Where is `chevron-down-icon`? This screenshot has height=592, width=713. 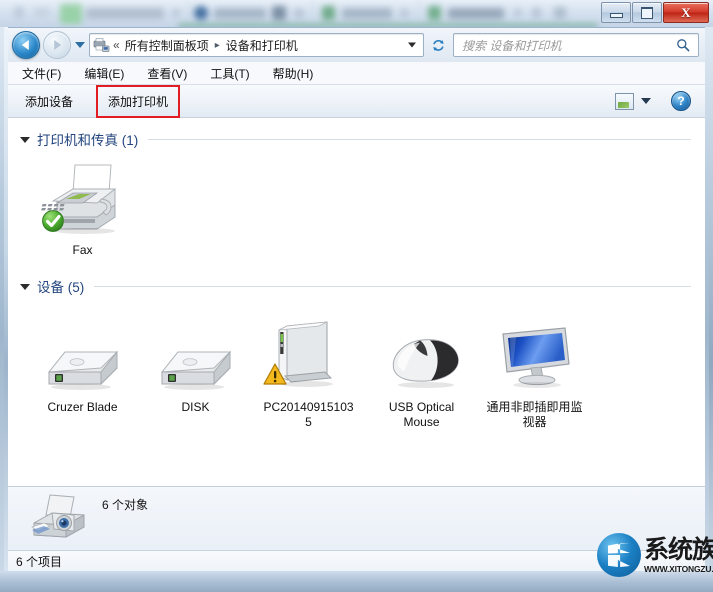
chevron-down-icon is located at coordinates (646, 101).